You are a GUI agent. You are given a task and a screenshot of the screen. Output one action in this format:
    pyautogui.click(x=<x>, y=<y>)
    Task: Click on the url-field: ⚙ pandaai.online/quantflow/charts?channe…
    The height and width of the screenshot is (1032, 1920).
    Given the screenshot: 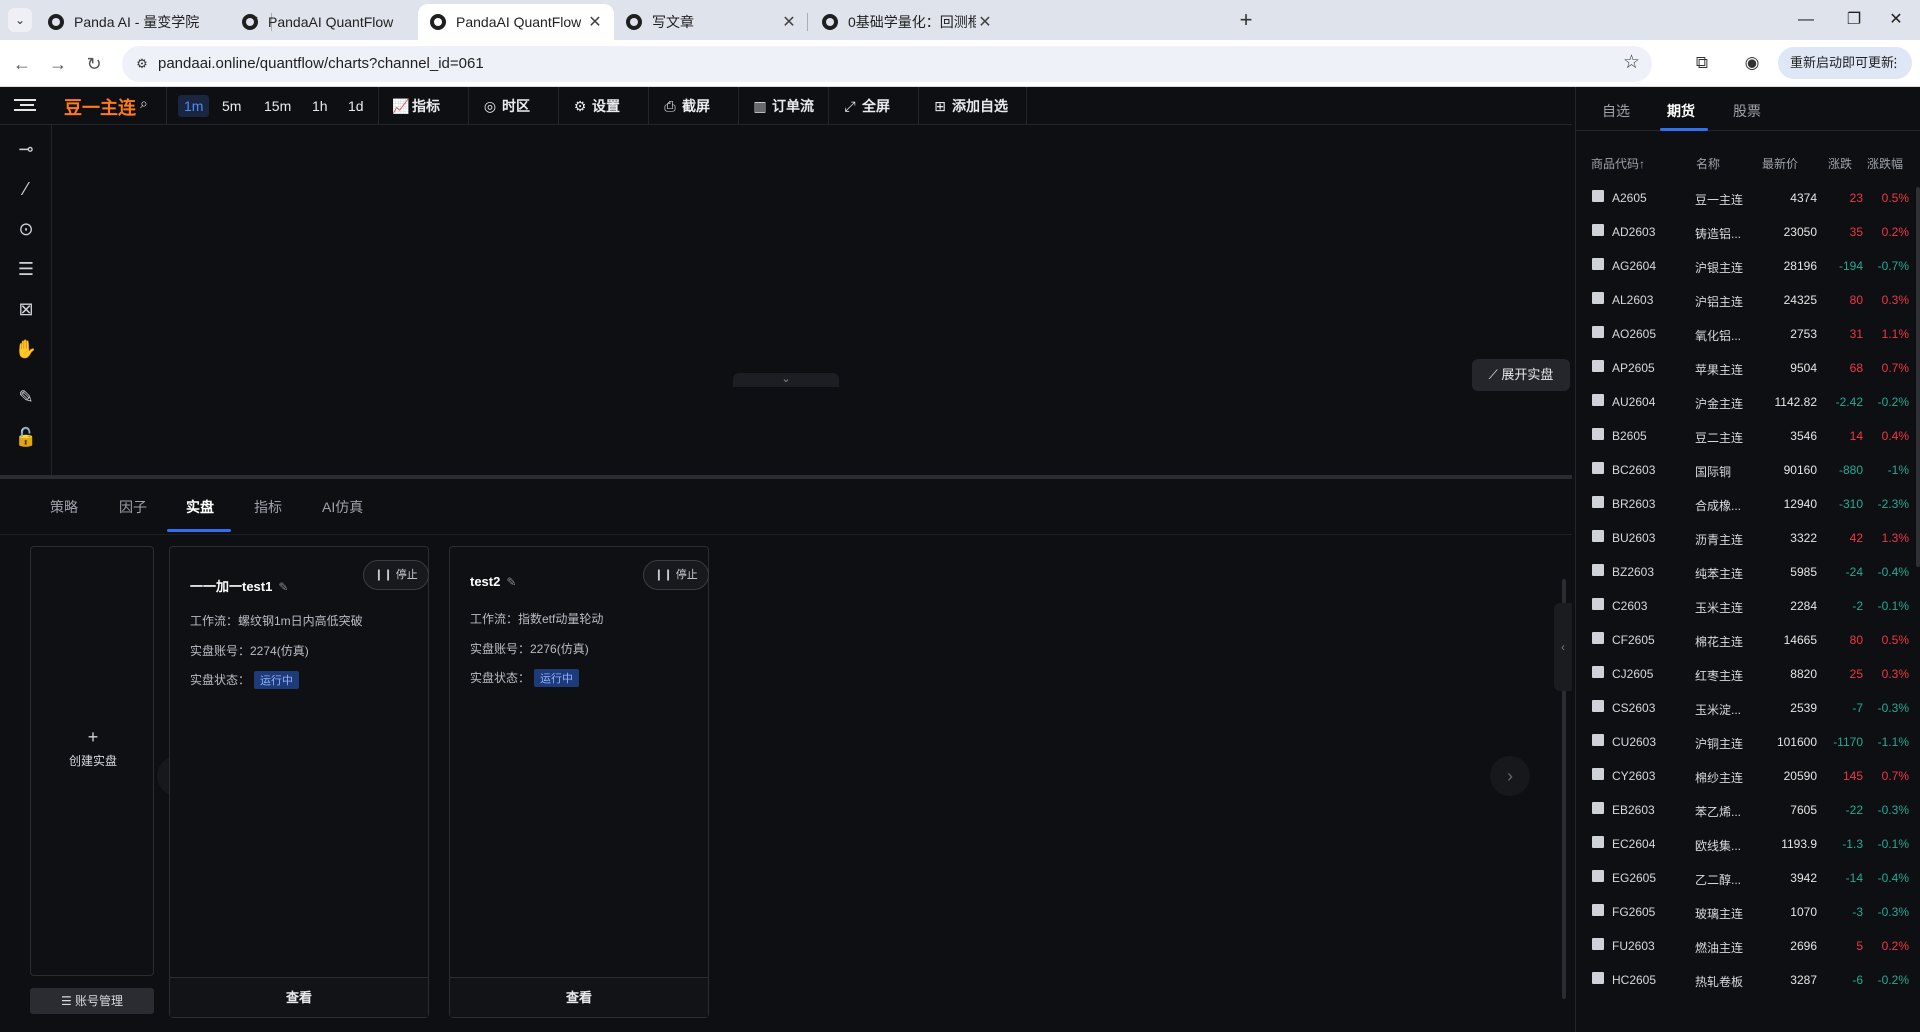 What is the action you would take?
    pyautogui.click(x=887, y=64)
    